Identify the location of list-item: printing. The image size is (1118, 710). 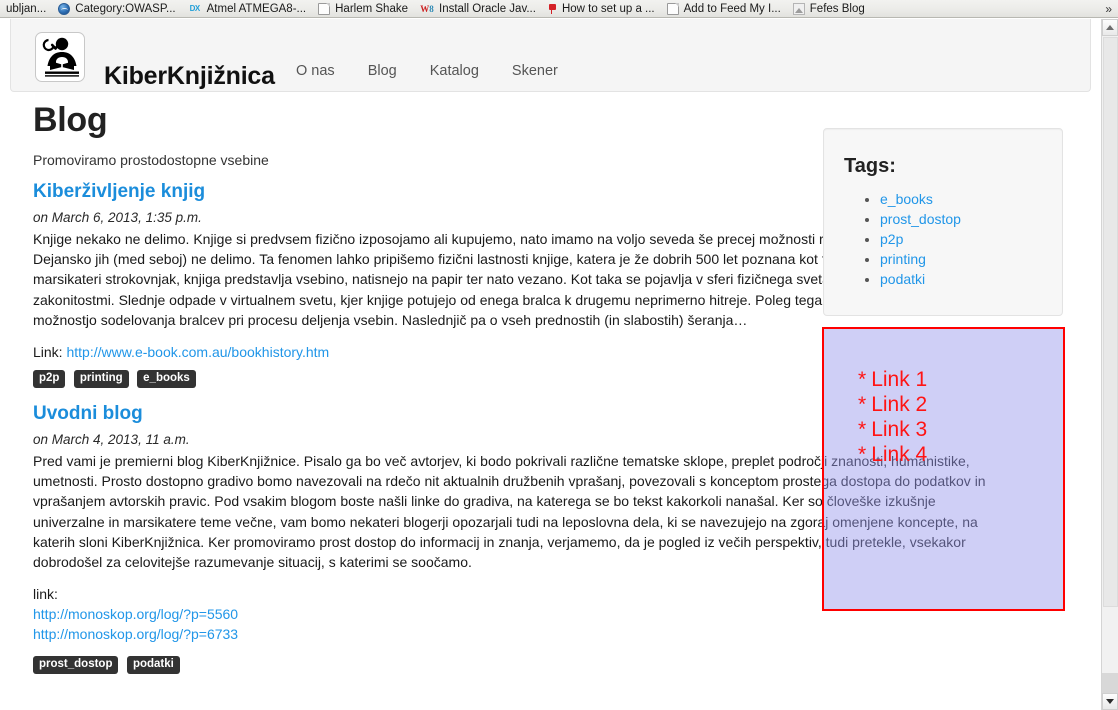
(920, 259).